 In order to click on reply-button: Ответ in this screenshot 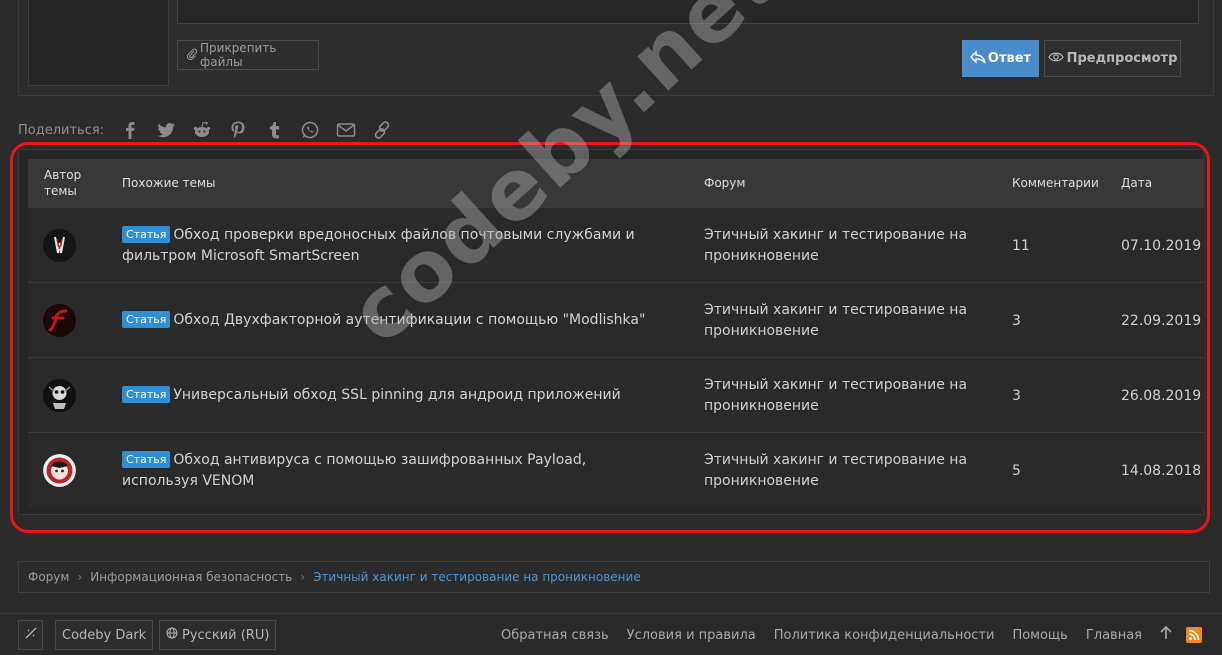, I will do `click(1000, 58)`.